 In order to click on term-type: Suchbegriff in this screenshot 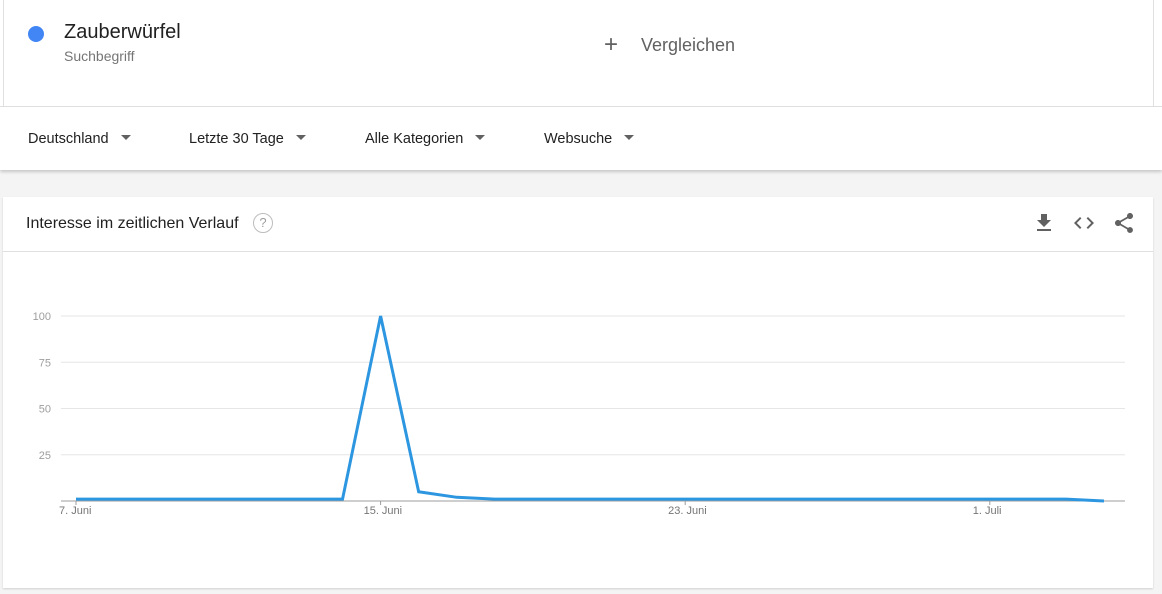, I will do `click(99, 56)`.